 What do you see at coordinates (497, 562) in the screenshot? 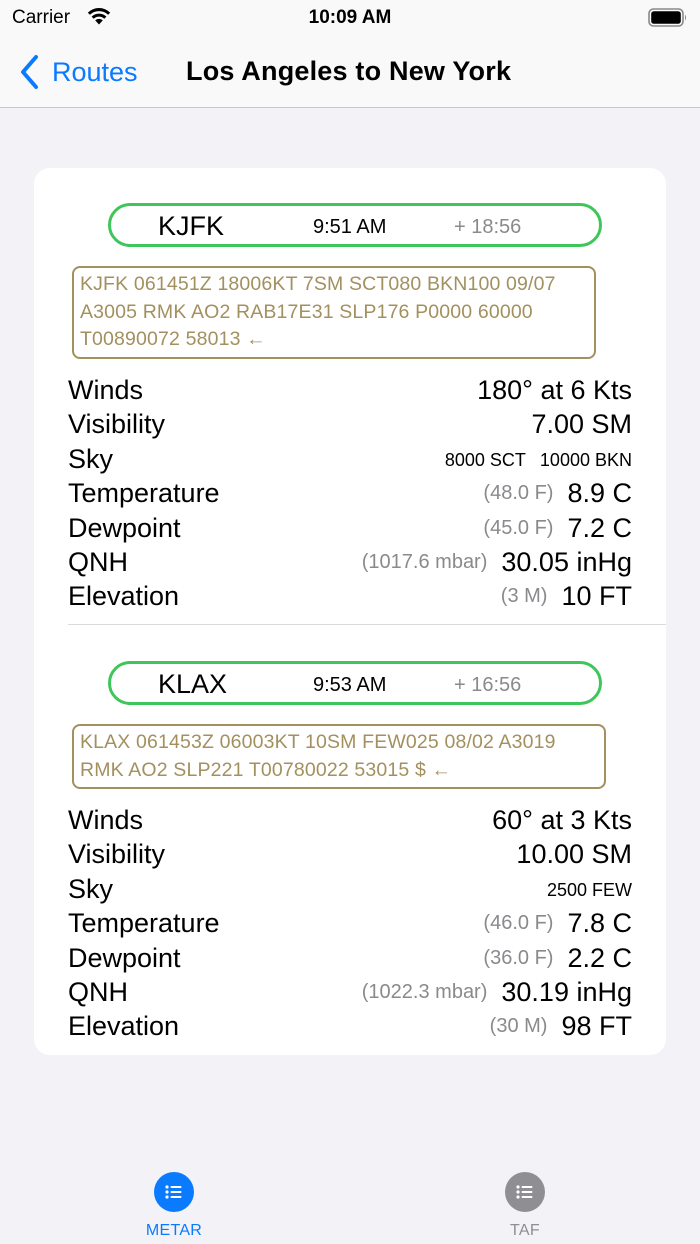
I see `qnh-value: (1017.6 mbar) 30.05 inHg` at bounding box center [497, 562].